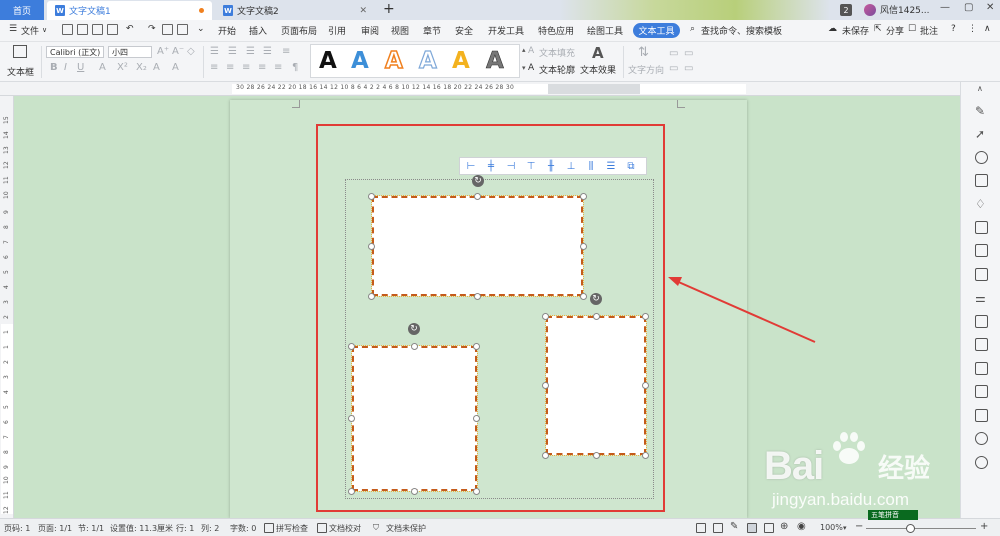  I want to click on style-orange-outline-a: A, so click(393, 61).